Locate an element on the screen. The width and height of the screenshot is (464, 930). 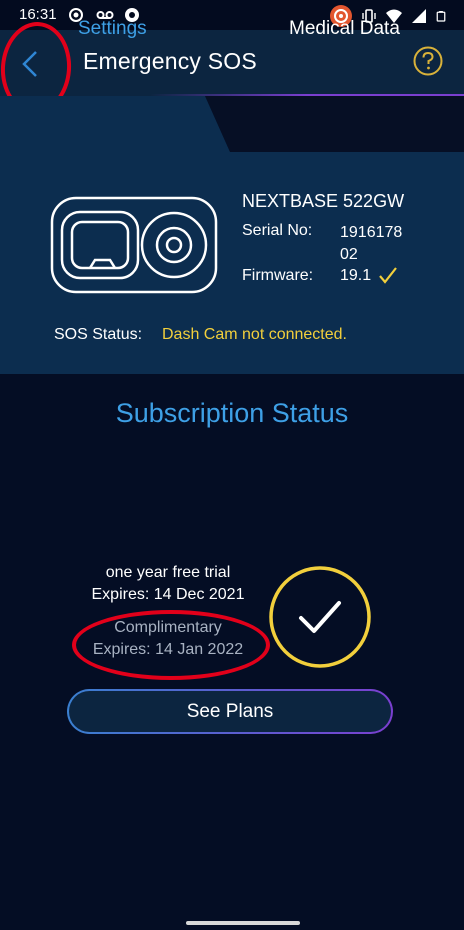
help-button is located at coordinates (428, 61).